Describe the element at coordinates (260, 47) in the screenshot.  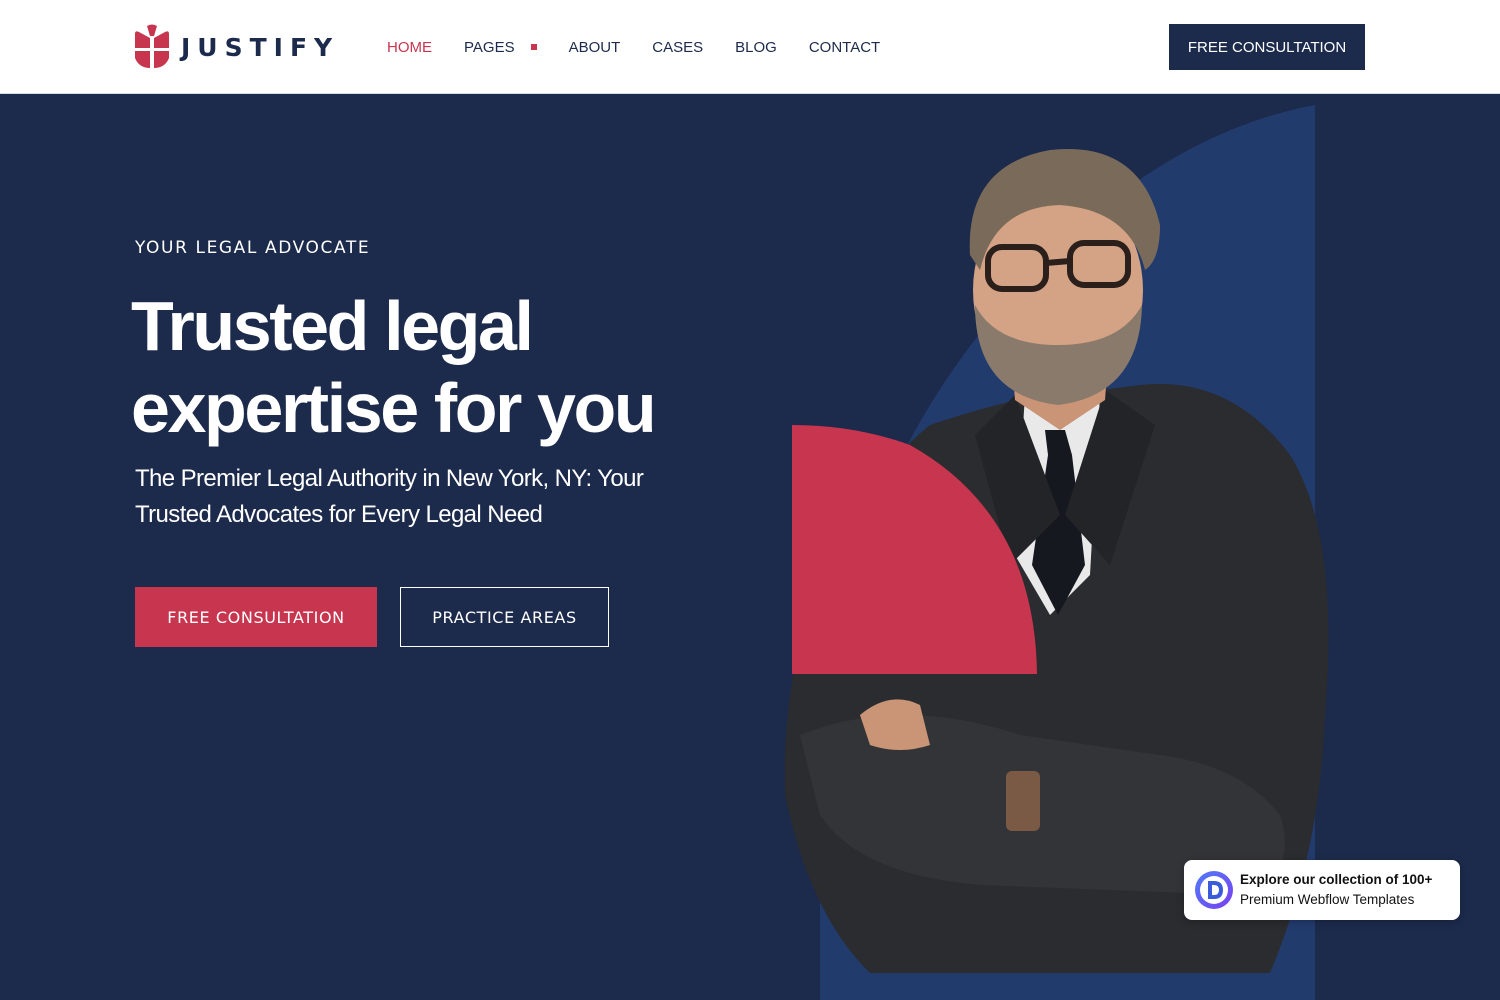
I see `brand-name: JUSTIFY` at that location.